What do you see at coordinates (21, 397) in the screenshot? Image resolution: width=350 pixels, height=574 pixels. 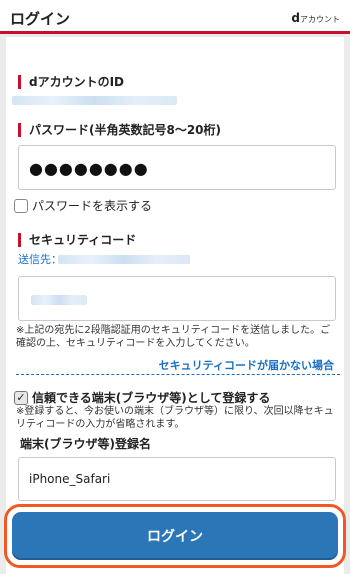 I see `register-device-checkbox: ✓` at bounding box center [21, 397].